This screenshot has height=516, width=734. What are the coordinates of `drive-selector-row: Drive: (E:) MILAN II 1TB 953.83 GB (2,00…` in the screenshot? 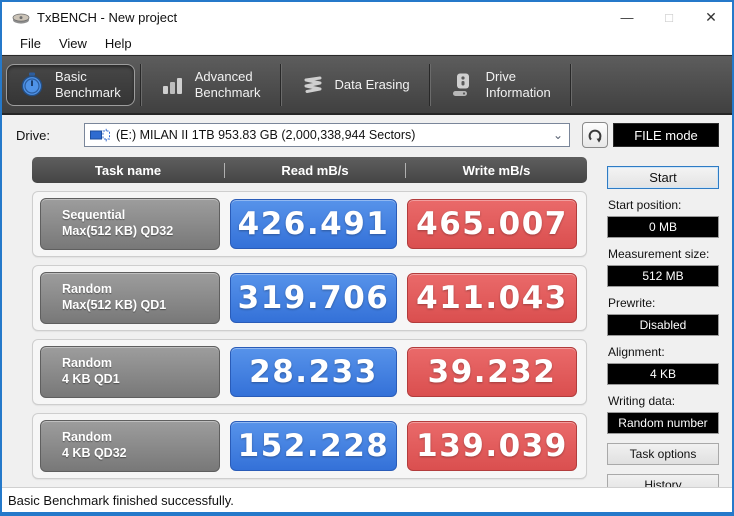 It's located at (367, 135).